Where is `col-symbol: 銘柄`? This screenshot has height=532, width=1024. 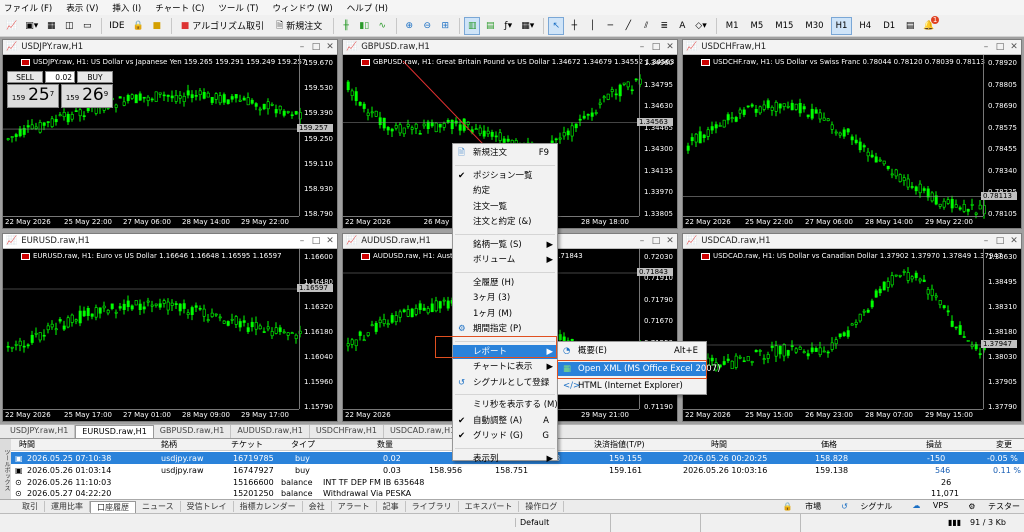 col-symbol: 銘柄 is located at coordinates (169, 444).